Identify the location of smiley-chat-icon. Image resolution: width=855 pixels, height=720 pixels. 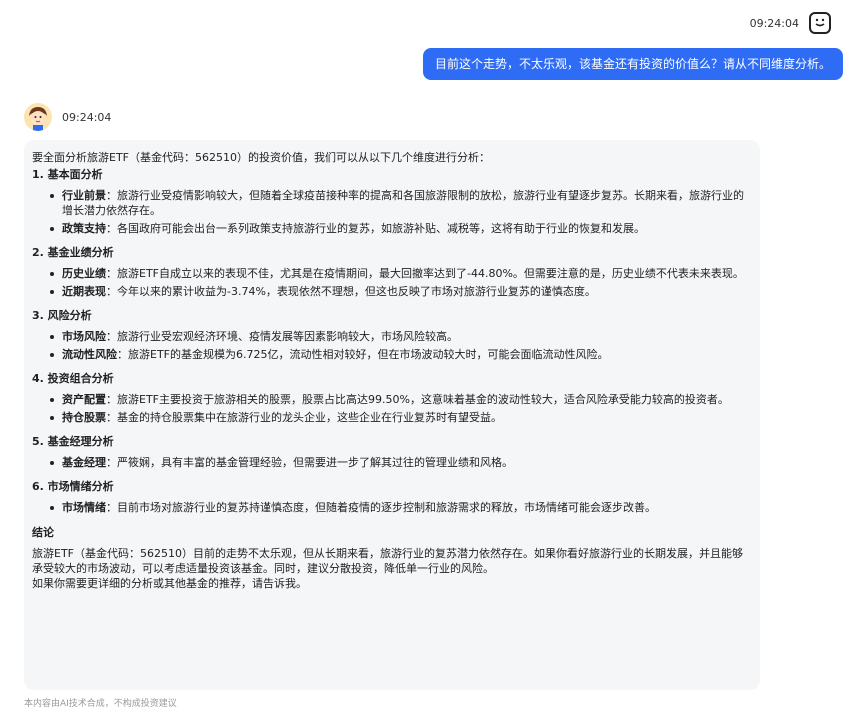
(820, 23).